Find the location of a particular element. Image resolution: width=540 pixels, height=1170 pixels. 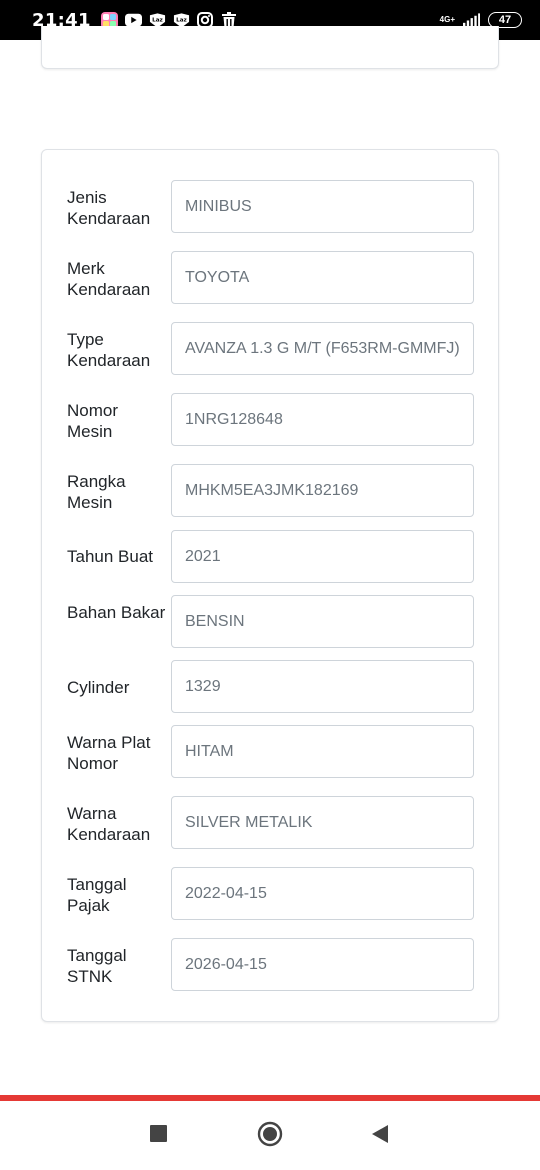

back-button is located at coordinates (380, 1136).